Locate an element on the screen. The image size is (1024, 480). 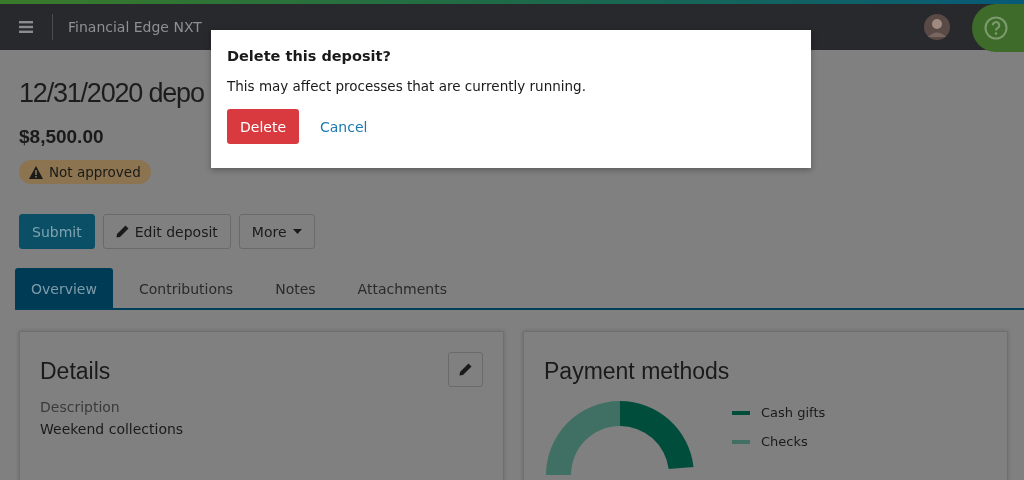
dialog-message: This may affect processes that are currently running. is located at coordinates (406, 86).